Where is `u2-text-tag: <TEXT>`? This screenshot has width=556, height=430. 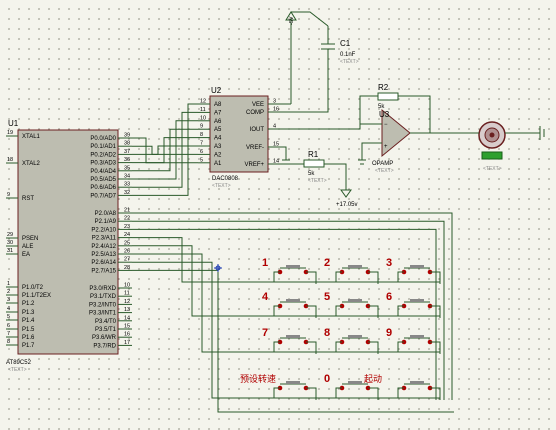
u2-text-tag: <TEXT> is located at coordinates (221, 186).